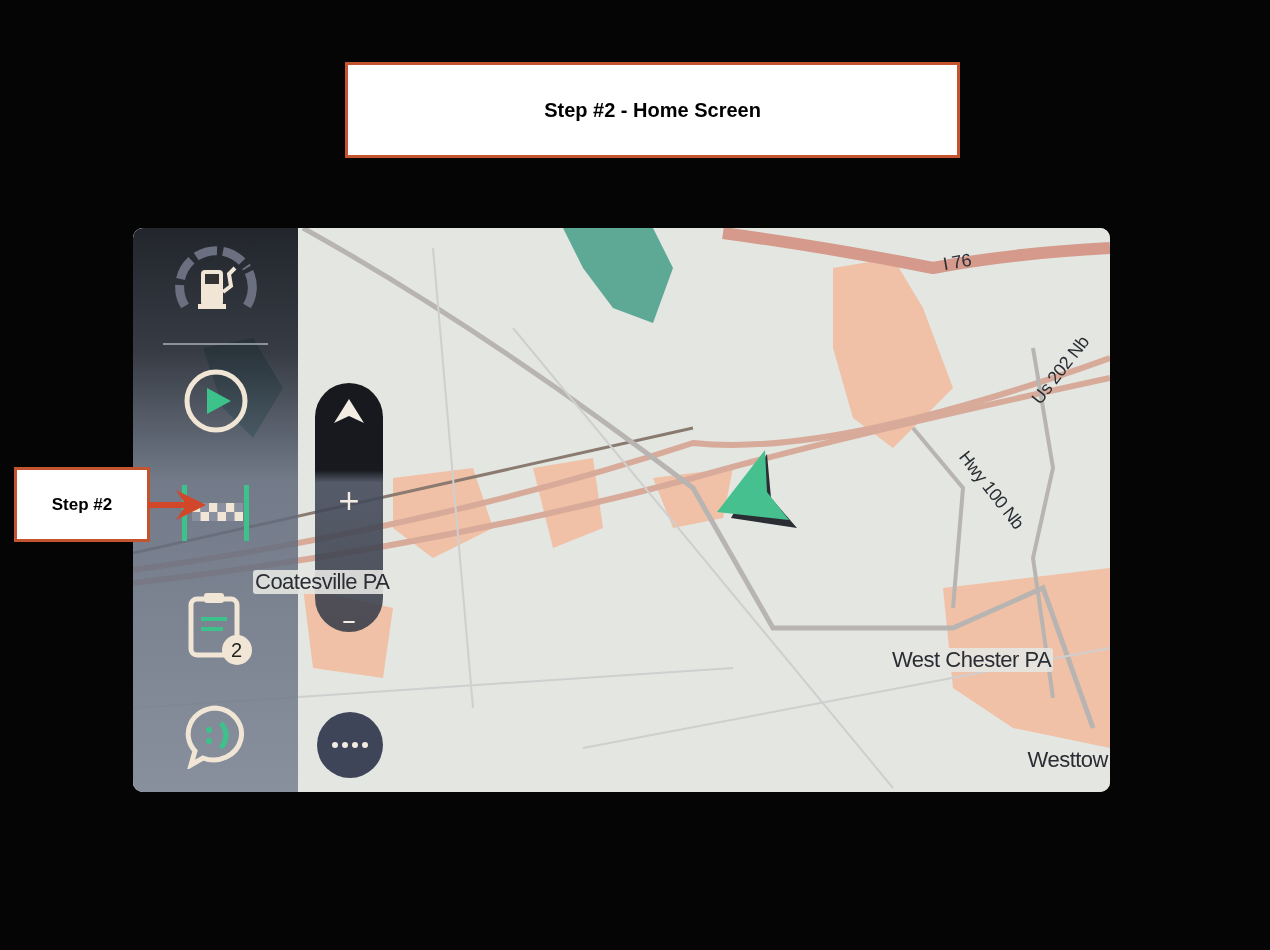  What do you see at coordinates (972, 660) in the screenshot?
I see `place-label: West Chester PA` at bounding box center [972, 660].